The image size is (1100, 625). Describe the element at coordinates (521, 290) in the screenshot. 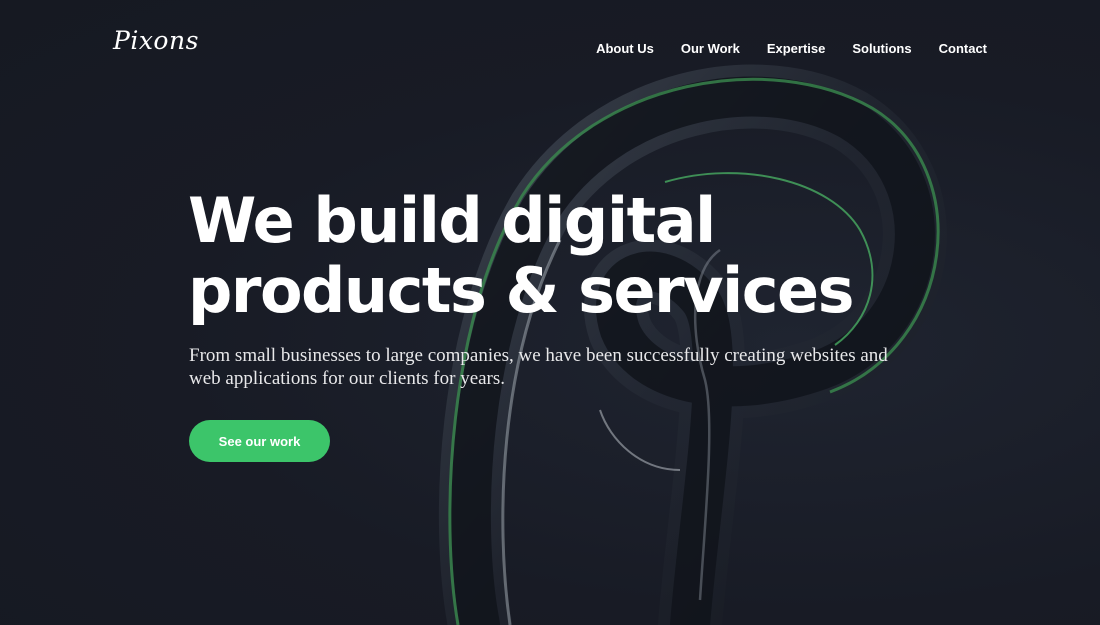

I see `hero-headline-line-2: products & services` at that location.